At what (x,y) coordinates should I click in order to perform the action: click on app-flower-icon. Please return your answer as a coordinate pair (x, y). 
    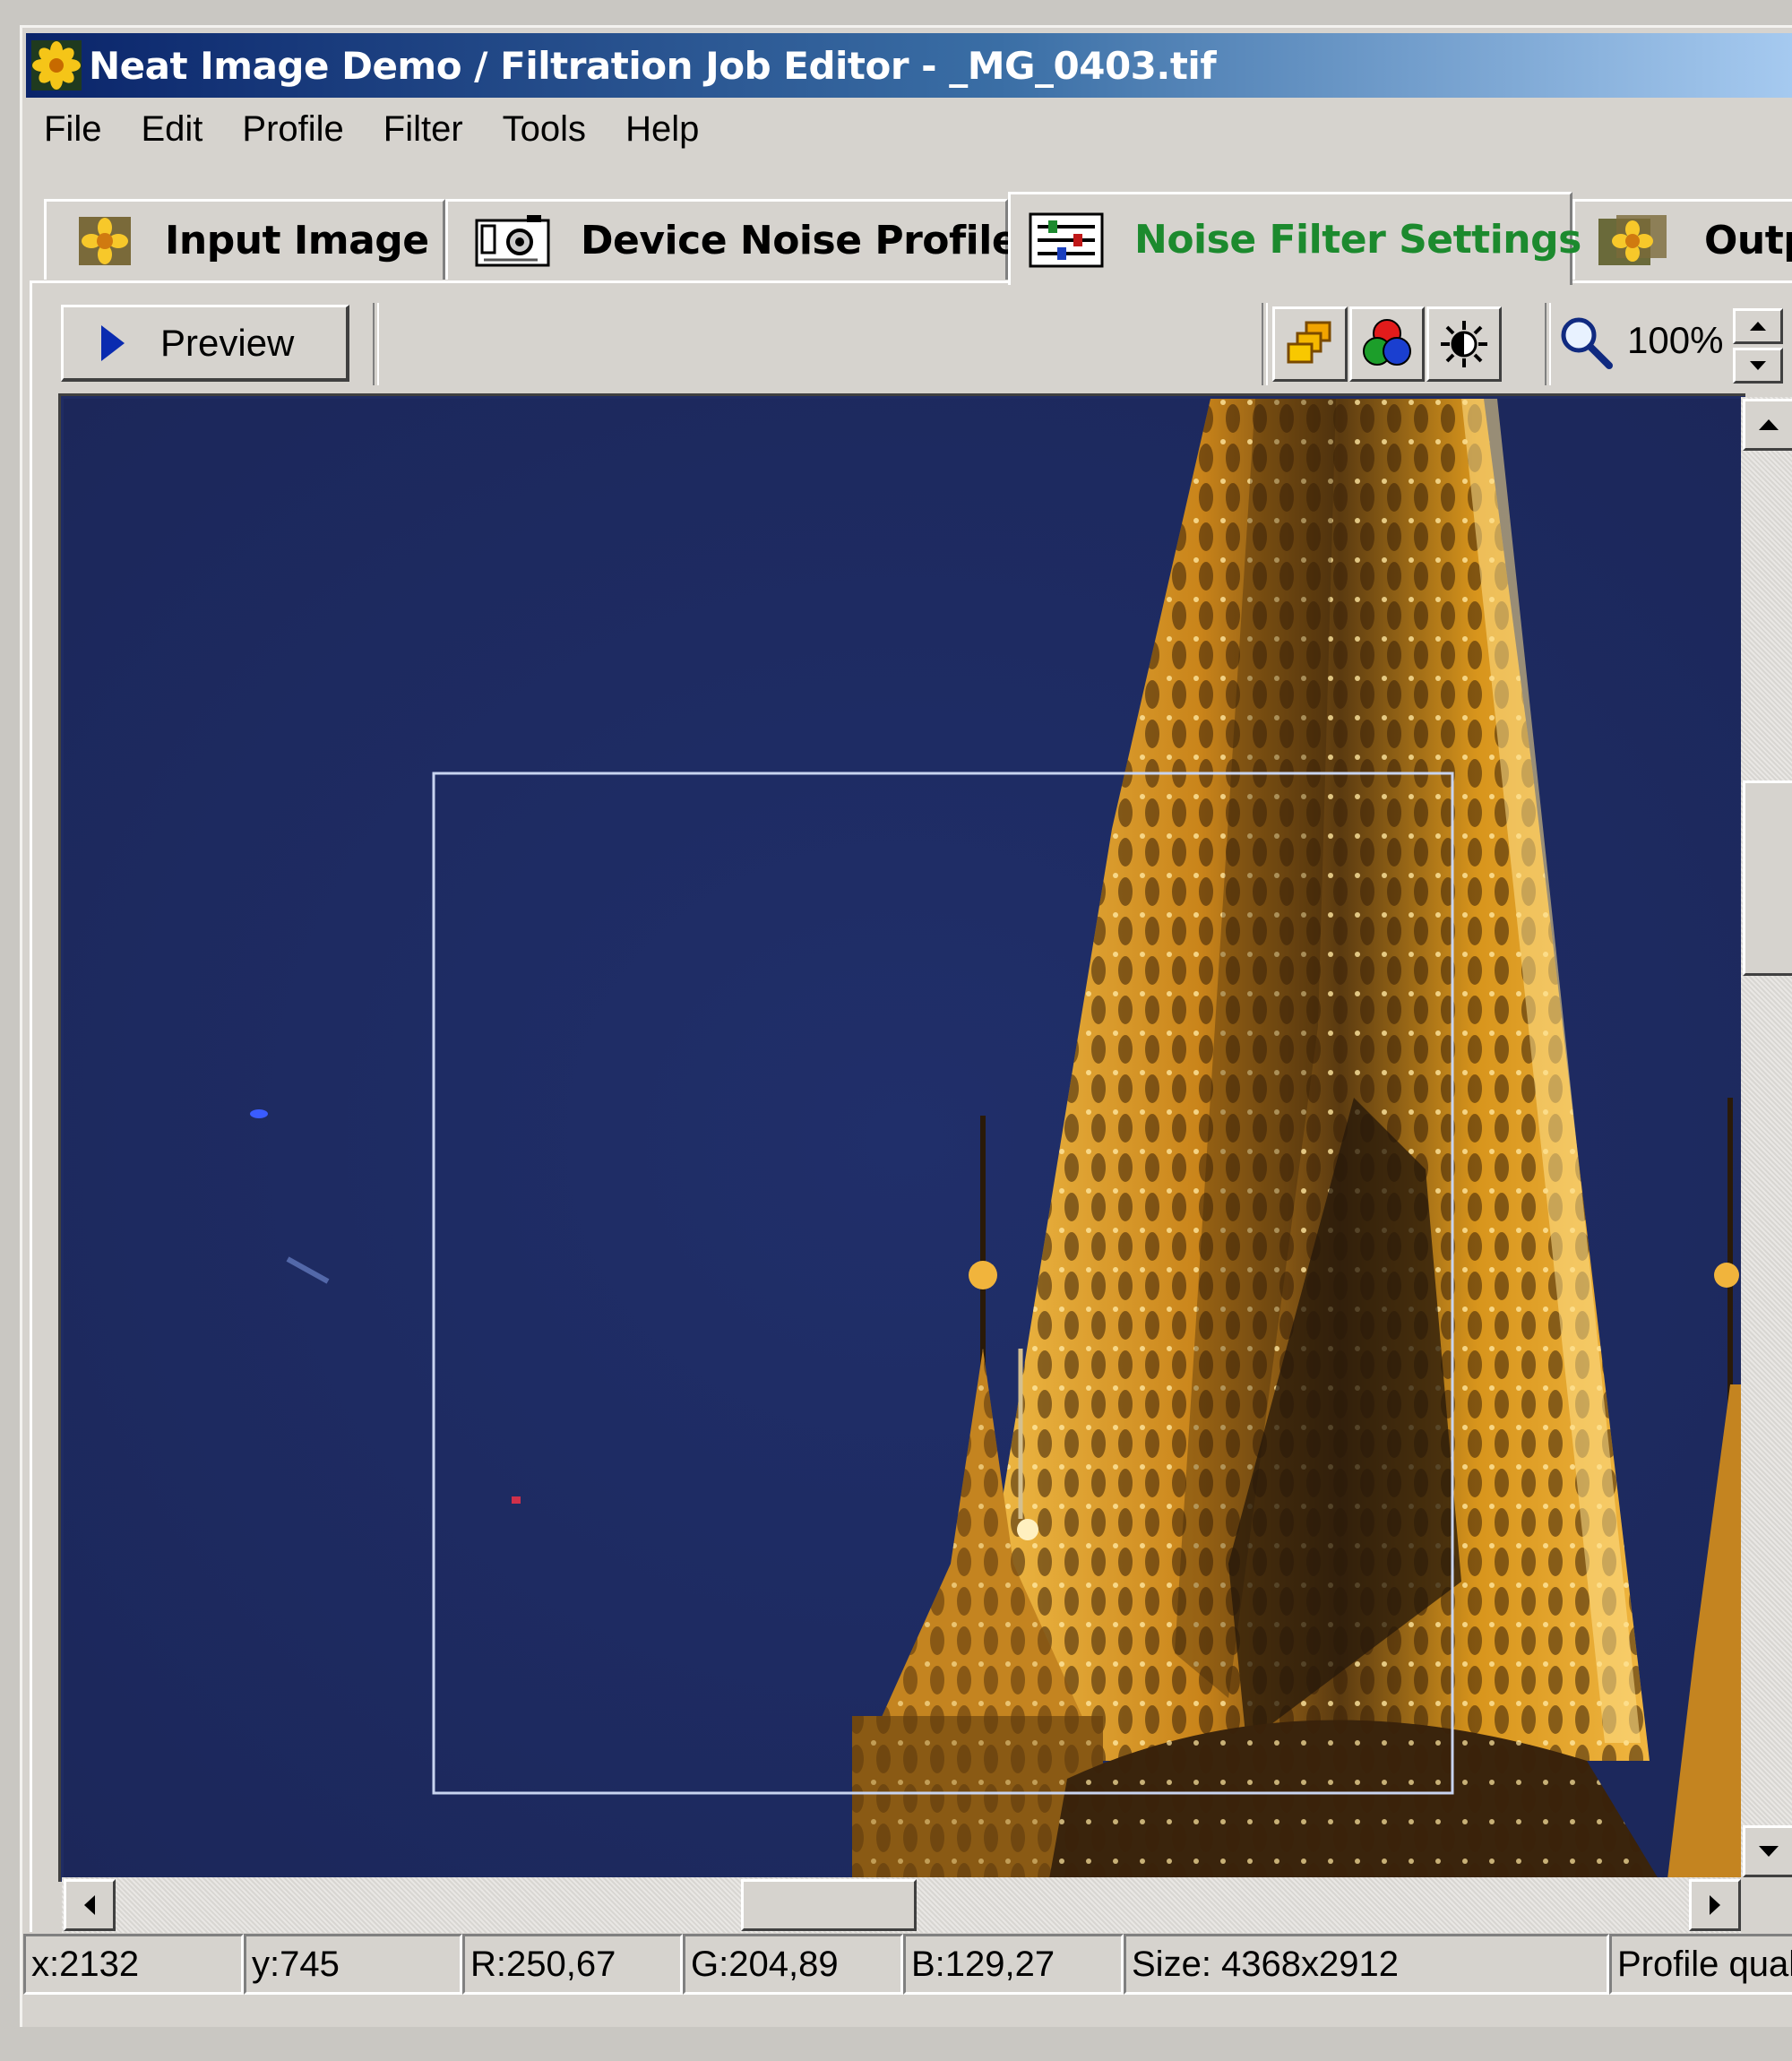
    Looking at the image, I should click on (56, 65).